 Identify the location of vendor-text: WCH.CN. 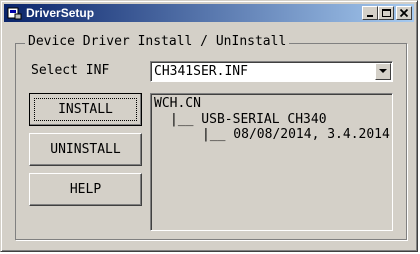
(177, 103).